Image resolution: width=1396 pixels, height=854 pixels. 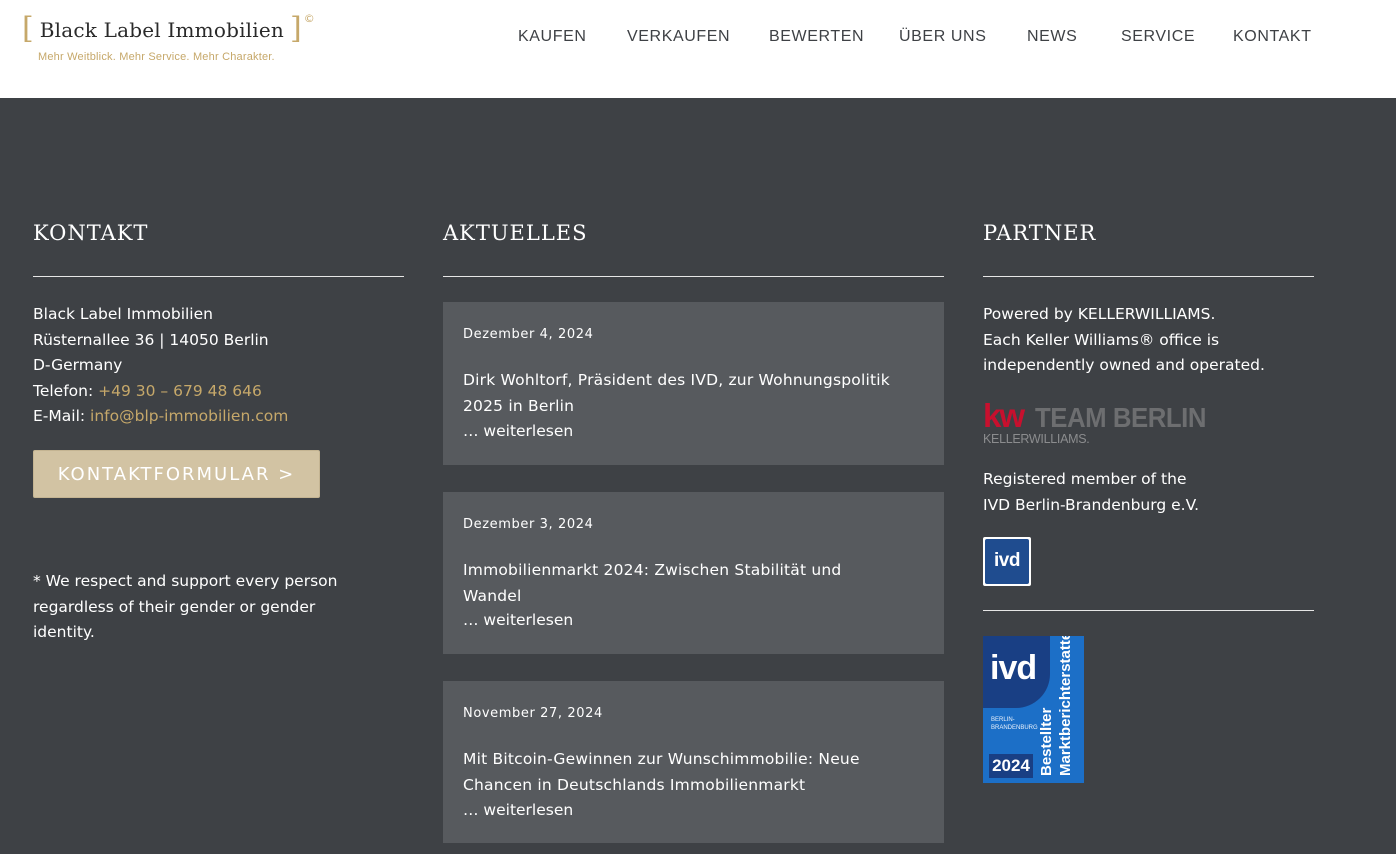 I want to click on powered-by-line-1: Powered by KELLERWILLIAMS., so click(x=1099, y=314).